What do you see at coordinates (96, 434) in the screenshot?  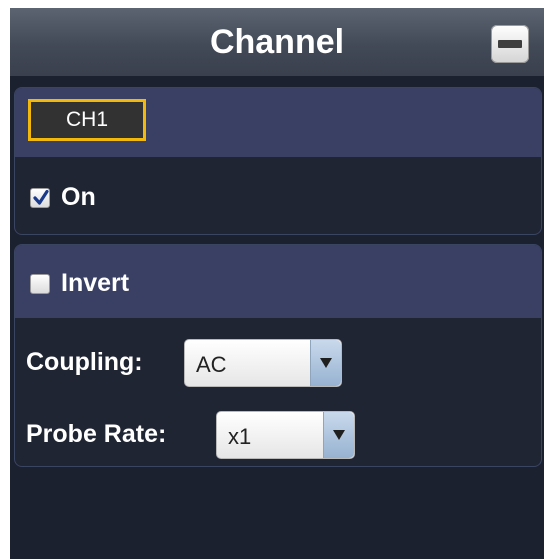 I see `probe-rate-label: Probe Rate:` at bounding box center [96, 434].